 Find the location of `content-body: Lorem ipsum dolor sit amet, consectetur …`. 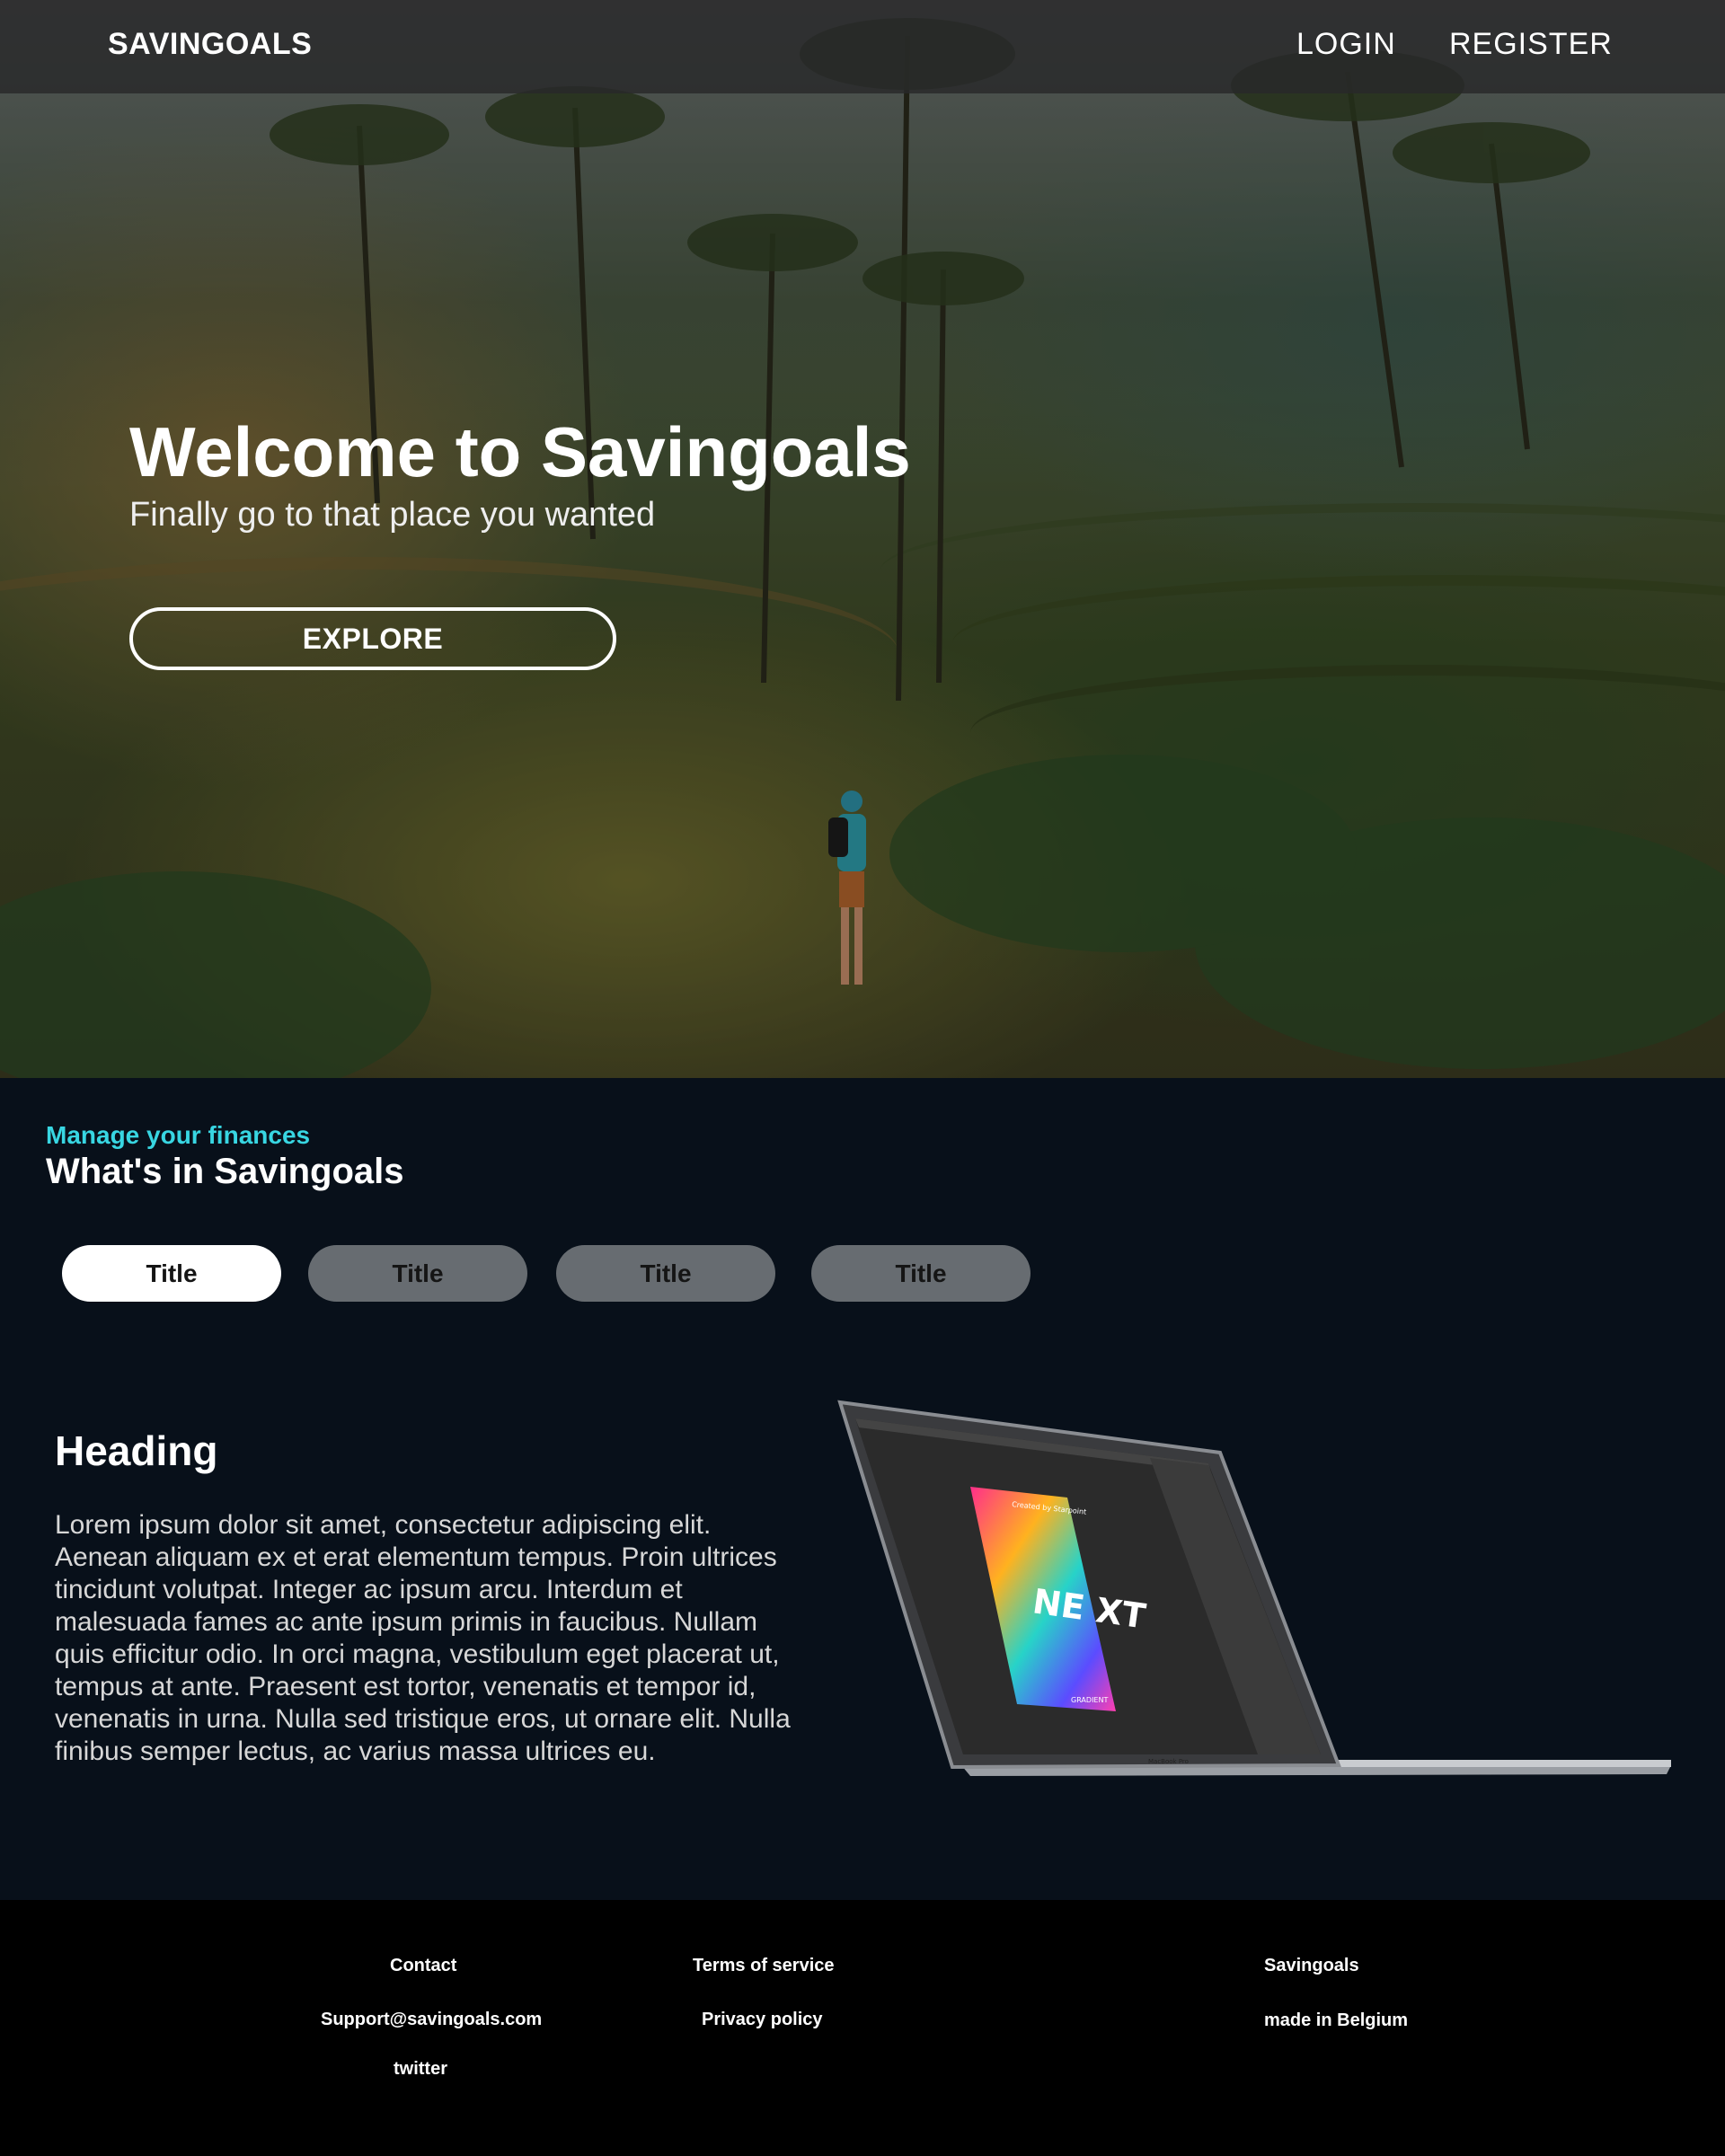

content-body: Lorem ipsum dolor sit amet, consectetur … is located at coordinates (423, 1638).